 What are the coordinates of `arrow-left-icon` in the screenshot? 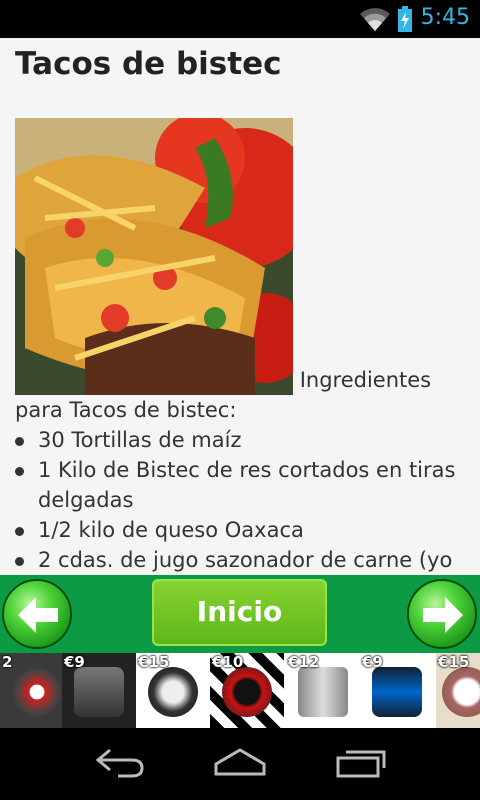 It's located at (38, 615).